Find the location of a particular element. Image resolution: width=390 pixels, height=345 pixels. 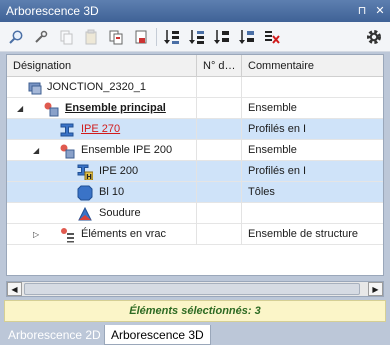

panel-tabs: Arborescence 2D Arborescence 3D is located at coordinates (195, 335).